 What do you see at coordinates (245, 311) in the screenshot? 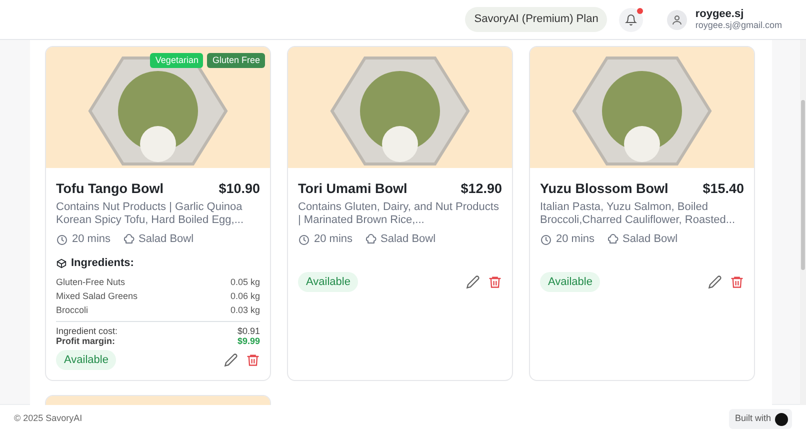
I see `ingredient-quantity: 0.03 kg` at bounding box center [245, 311].